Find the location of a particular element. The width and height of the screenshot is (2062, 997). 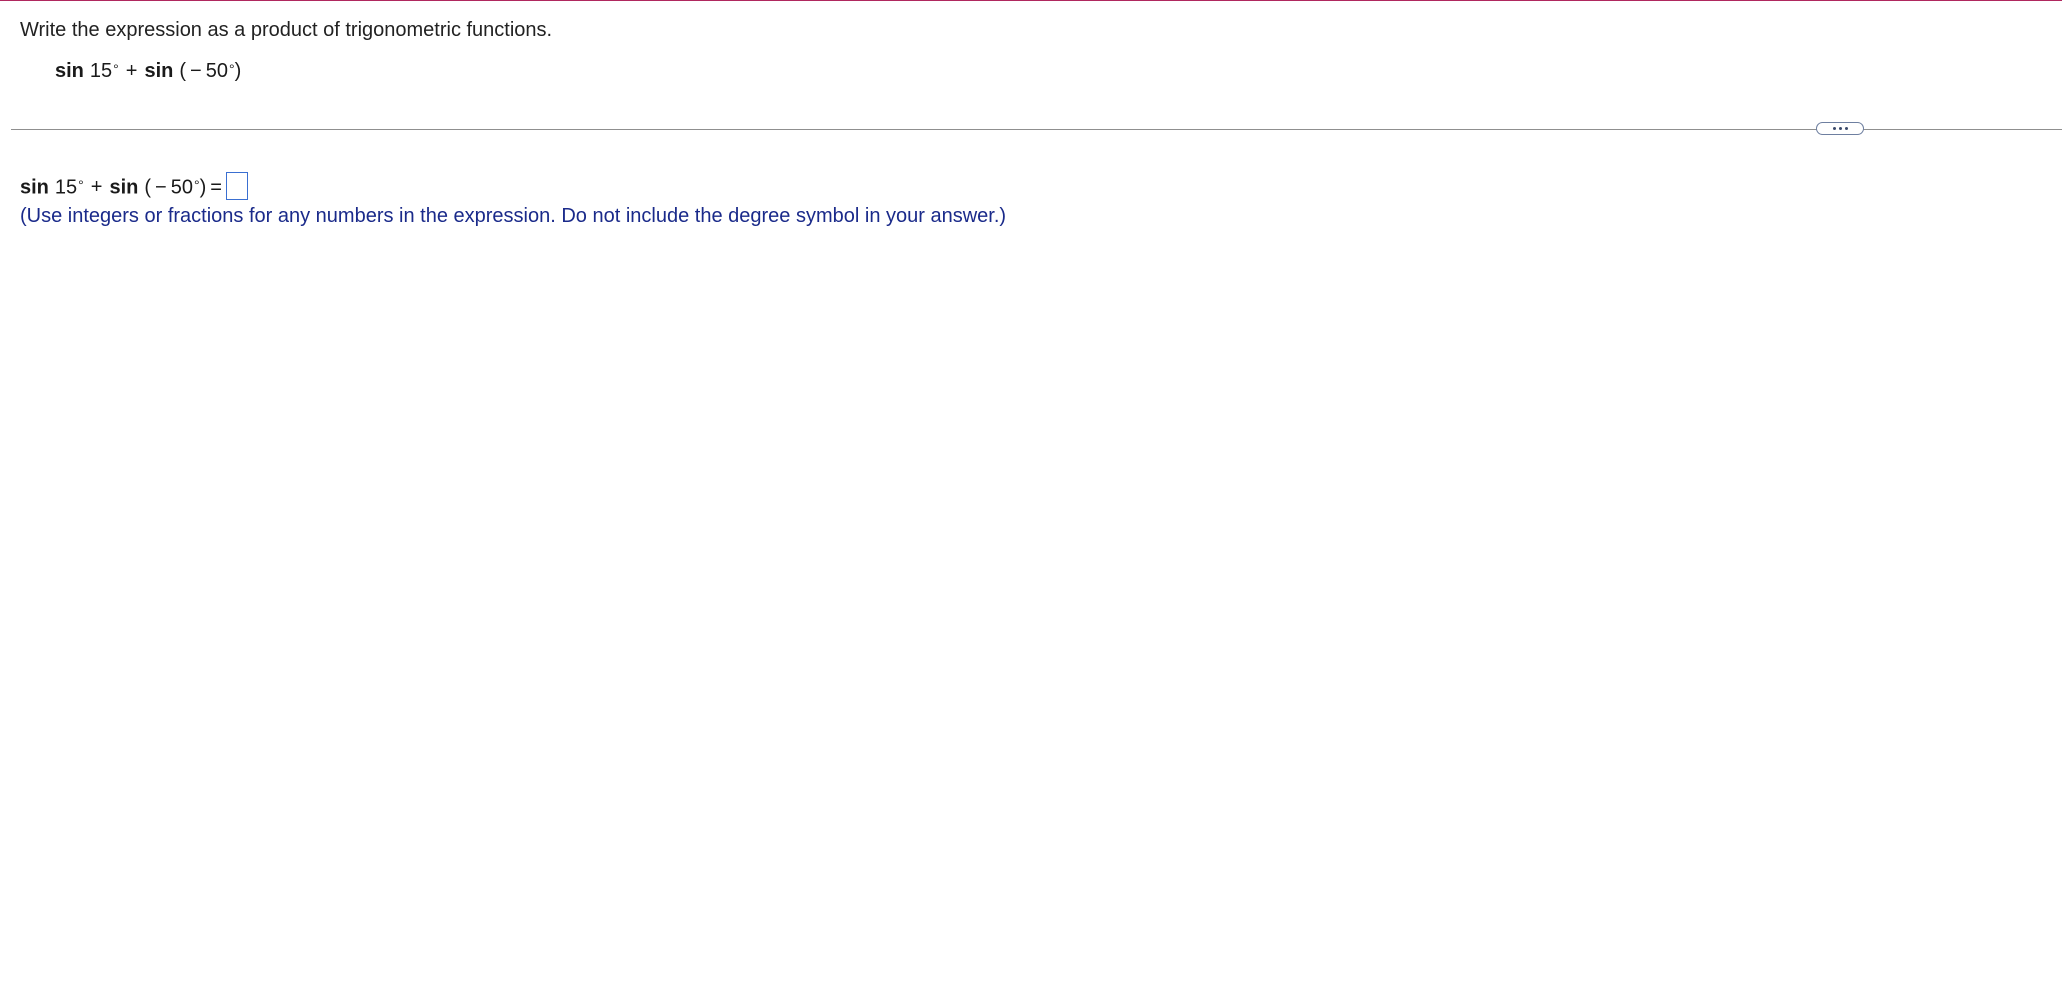

expand-more-button is located at coordinates (1840, 128).